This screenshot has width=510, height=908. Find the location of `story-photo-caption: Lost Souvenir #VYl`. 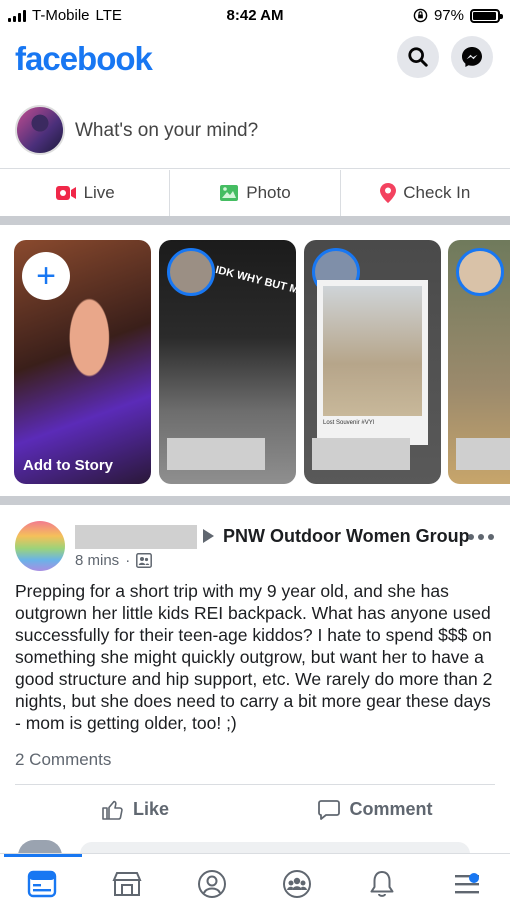

story-photo-caption: Lost Souvenir #VYl is located at coordinates (349, 423).